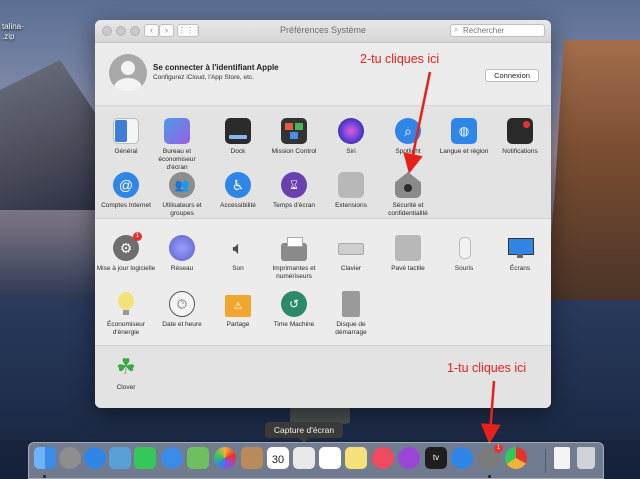 This screenshot has height=479, width=640. What do you see at coordinates (126, 185) in the screenshot?
I see `at-sign-icon: @` at bounding box center [126, 185].